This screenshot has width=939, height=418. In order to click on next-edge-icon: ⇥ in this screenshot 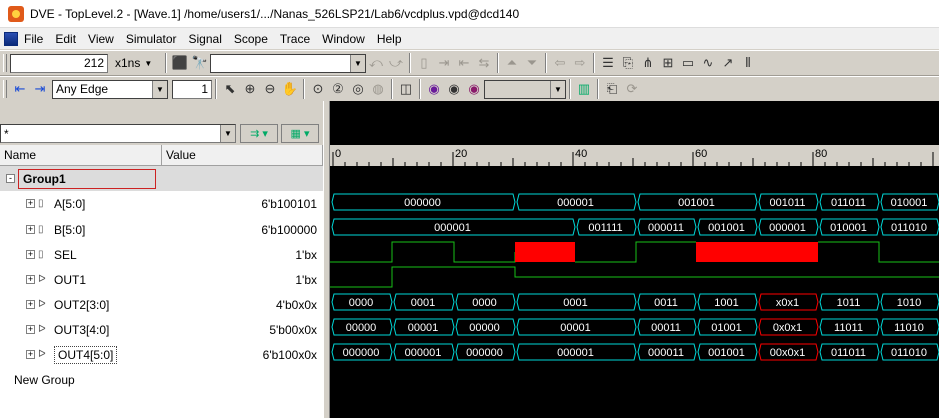, I will do `click(40, 89)`.